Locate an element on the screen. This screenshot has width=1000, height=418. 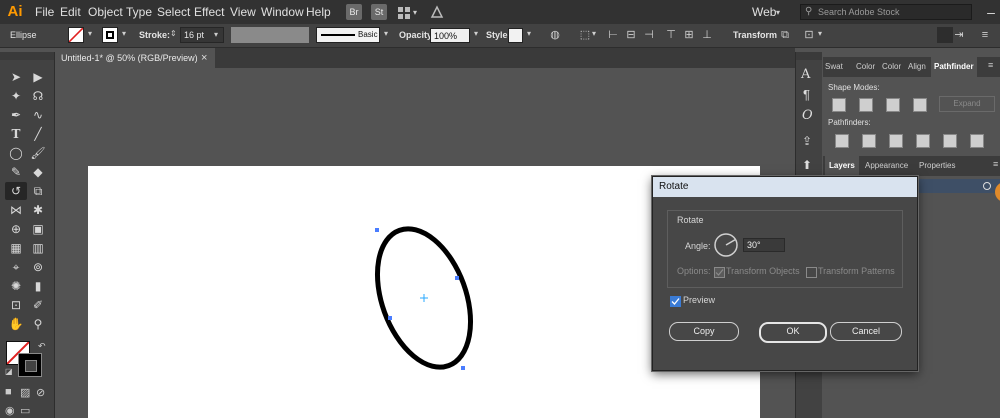
shape-builder-tool-icon: ⊕ is located at coordinates (16, 229).